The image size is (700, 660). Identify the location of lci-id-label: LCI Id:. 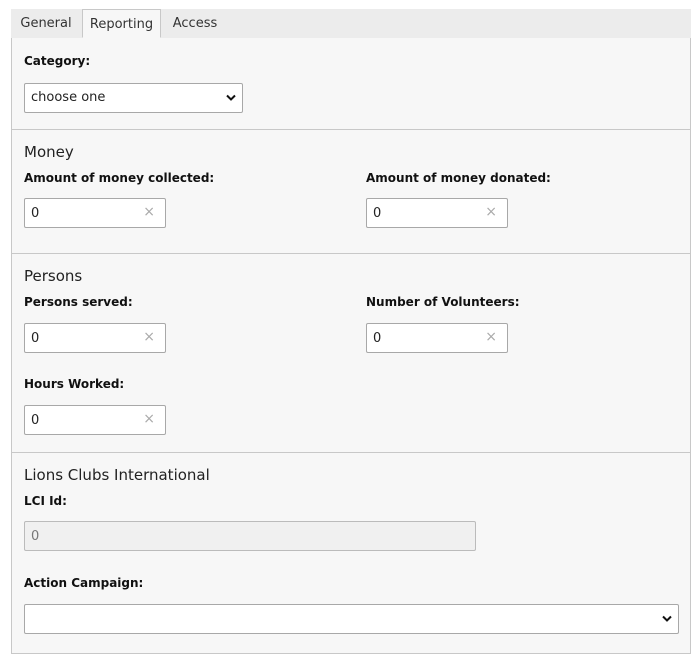
(45, 501).